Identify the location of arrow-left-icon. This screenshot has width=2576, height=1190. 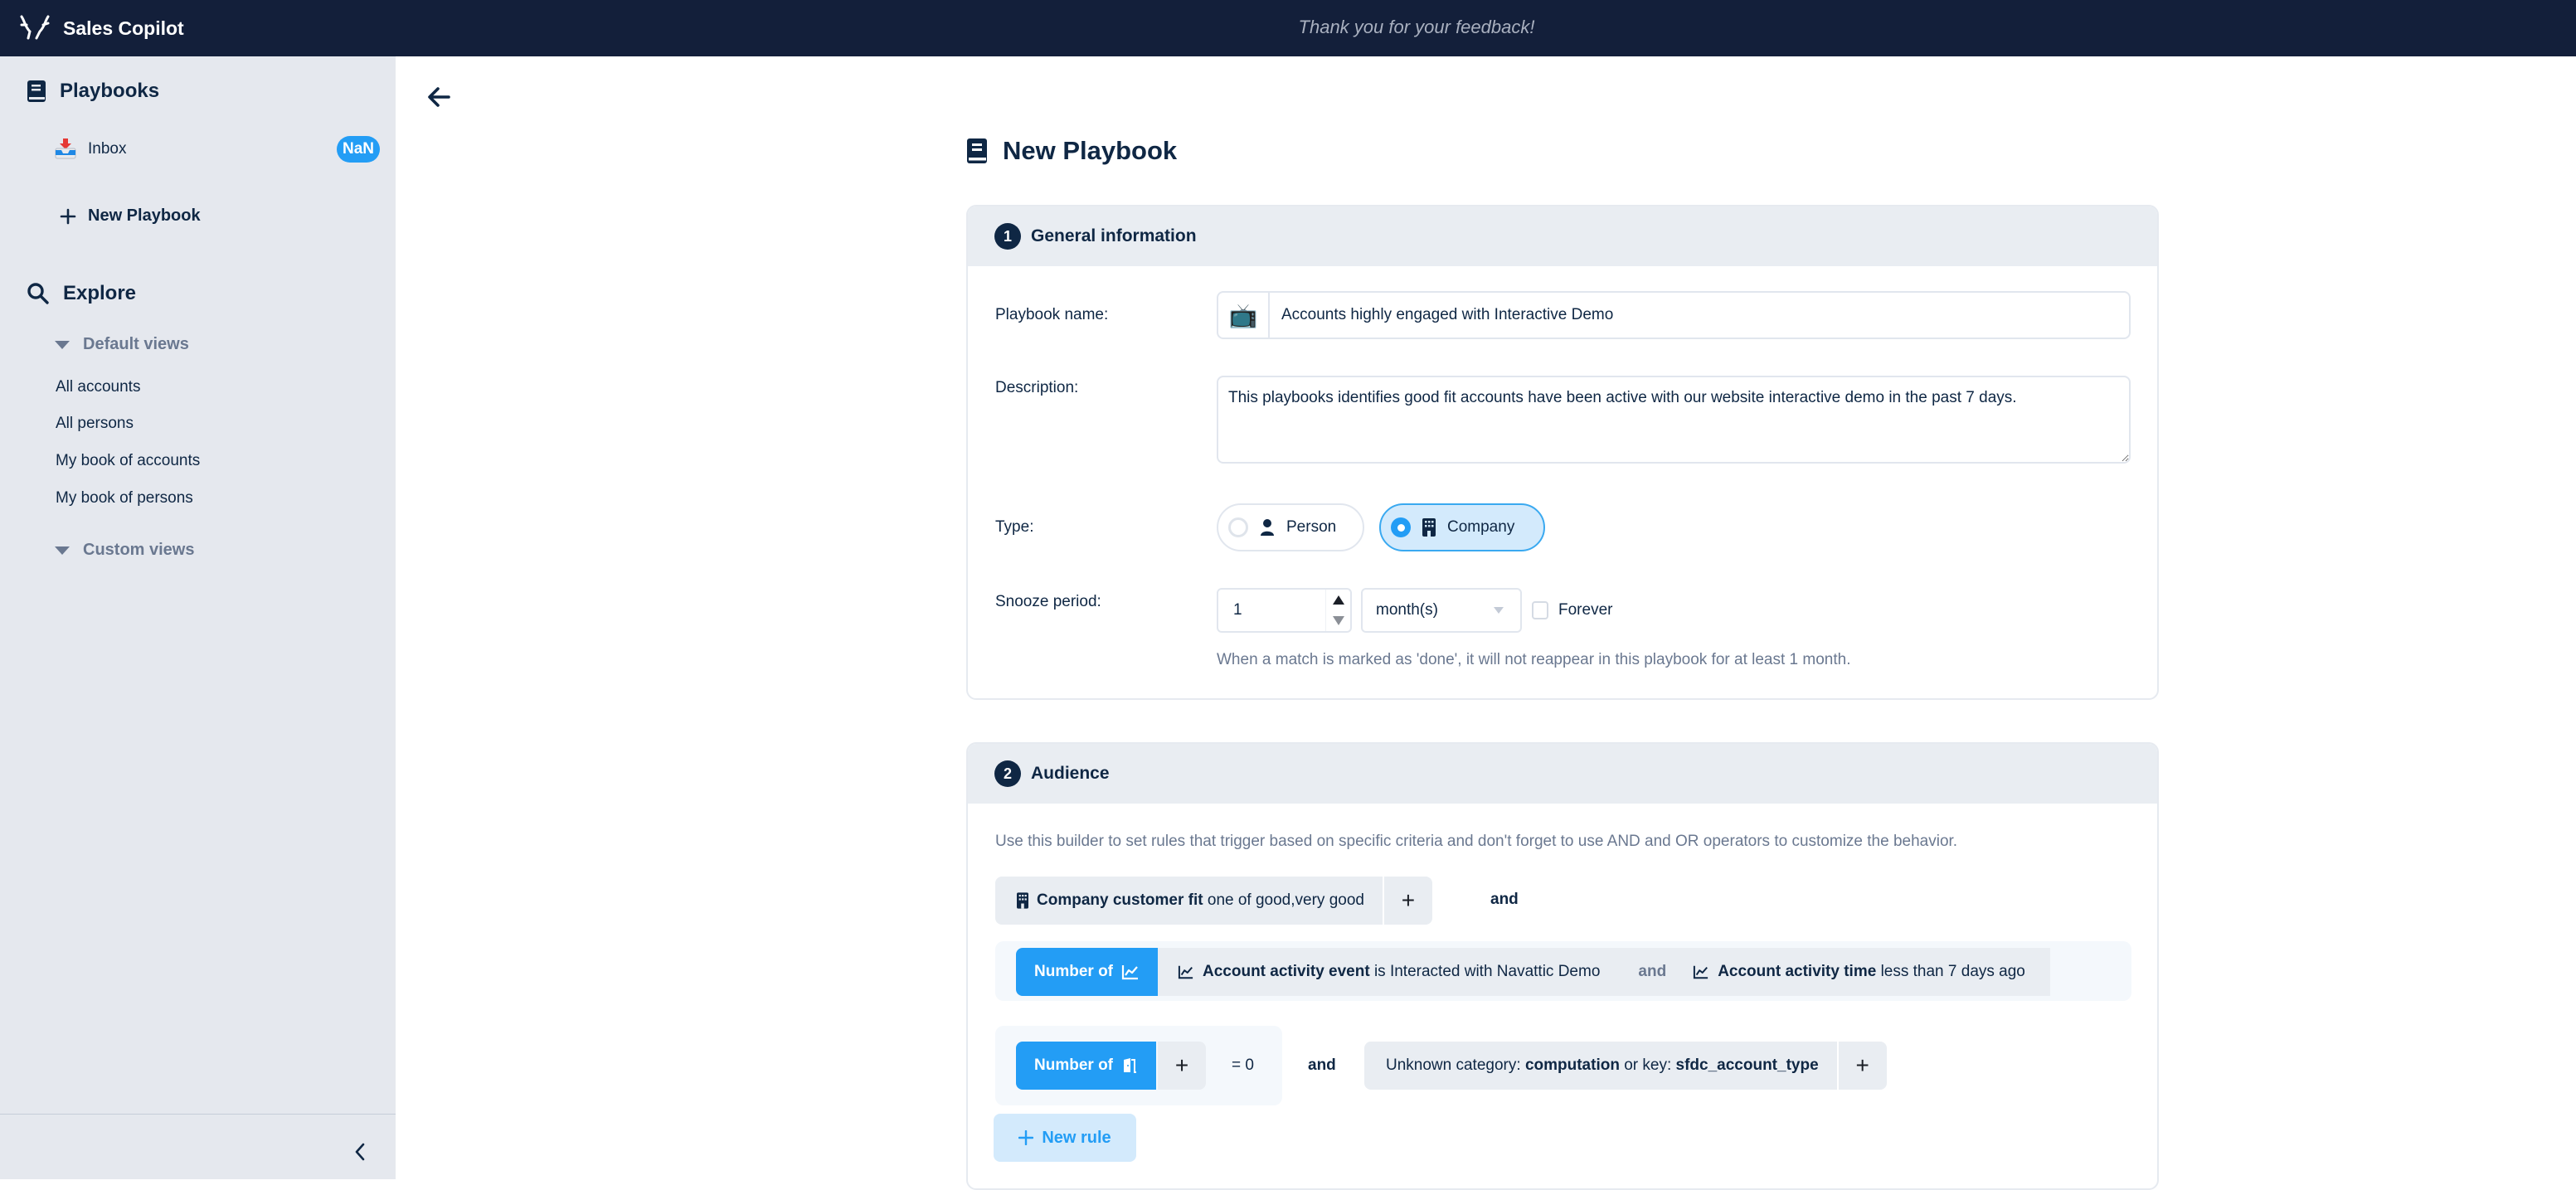
(439, 97).